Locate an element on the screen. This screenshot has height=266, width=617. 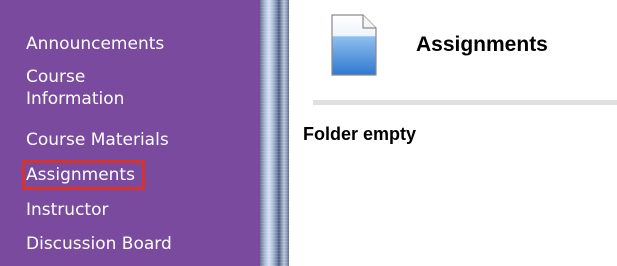
sidebar-item-label: Course Materials is located at coordinates (97, 140).